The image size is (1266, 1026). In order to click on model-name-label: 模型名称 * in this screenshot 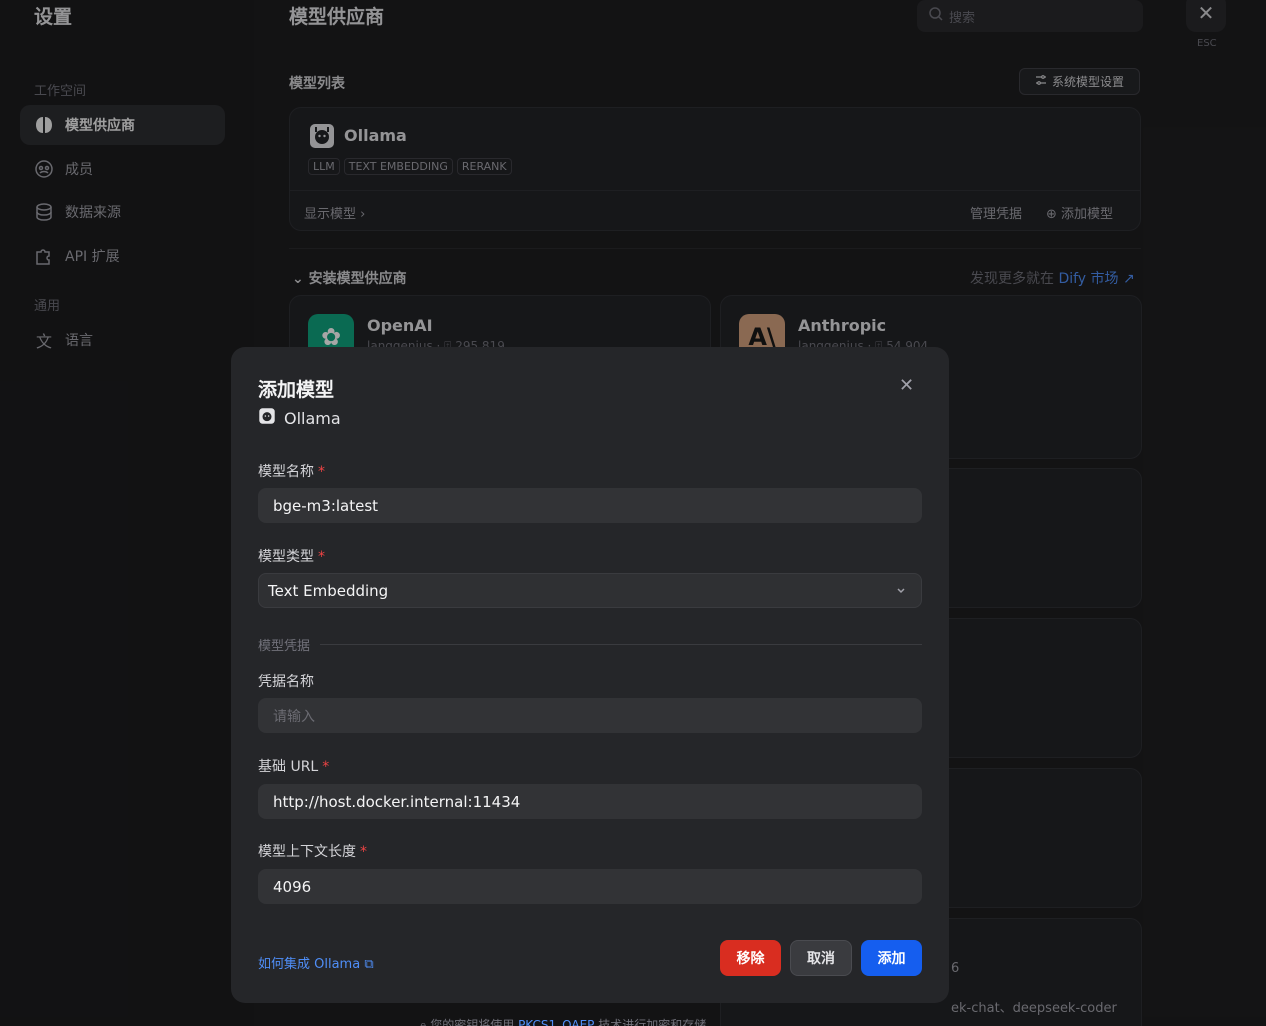, I will do `click(291, 471)`.